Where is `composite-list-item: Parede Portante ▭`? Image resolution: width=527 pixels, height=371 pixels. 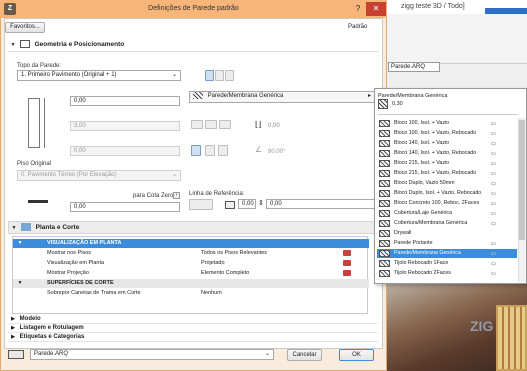
composite-list-item: Parede Portante ▭ is located at coordinates (447, 243).